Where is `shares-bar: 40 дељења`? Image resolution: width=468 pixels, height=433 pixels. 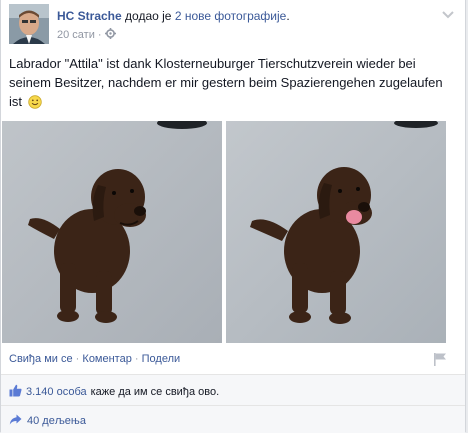
shares-bar: 40 дељења is located at coordinates (233, 419).